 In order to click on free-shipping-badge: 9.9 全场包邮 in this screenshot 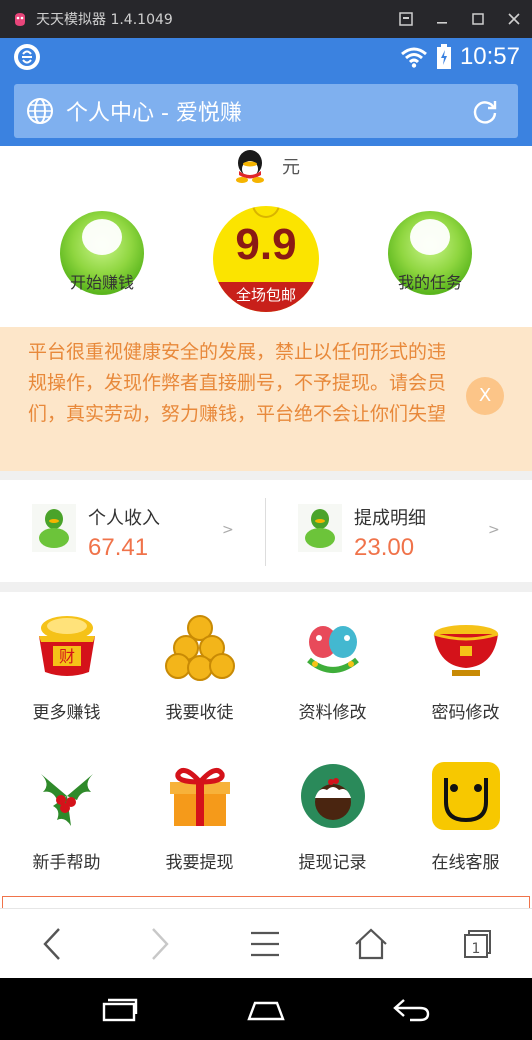, I will do `click(266, 259)`.